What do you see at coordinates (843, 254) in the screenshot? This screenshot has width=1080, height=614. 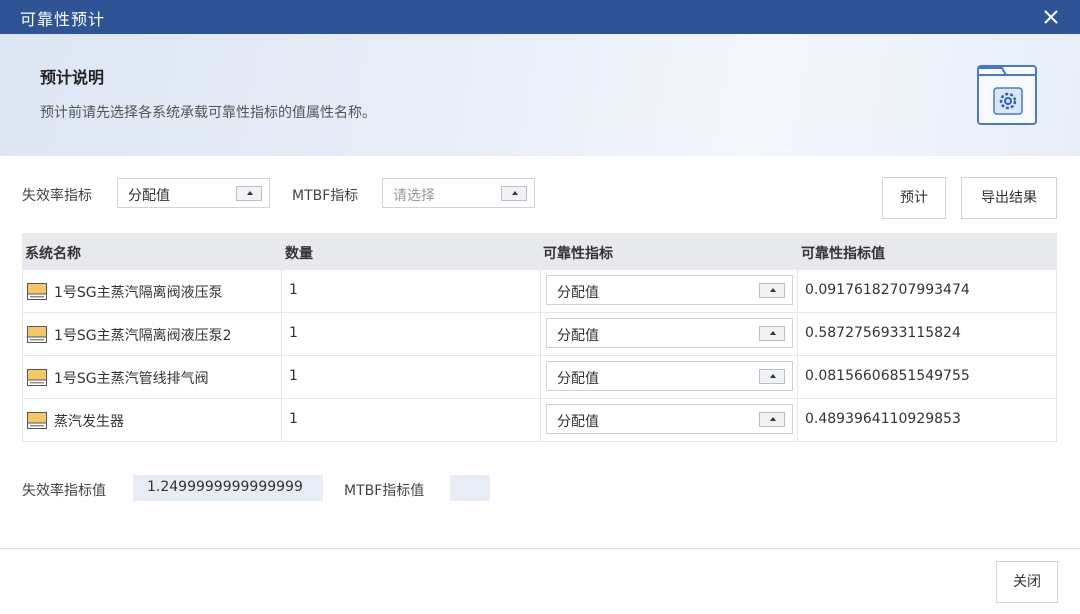 I see `header-reliability-value: 可靠性指标值` at bounding box center [843, 254].